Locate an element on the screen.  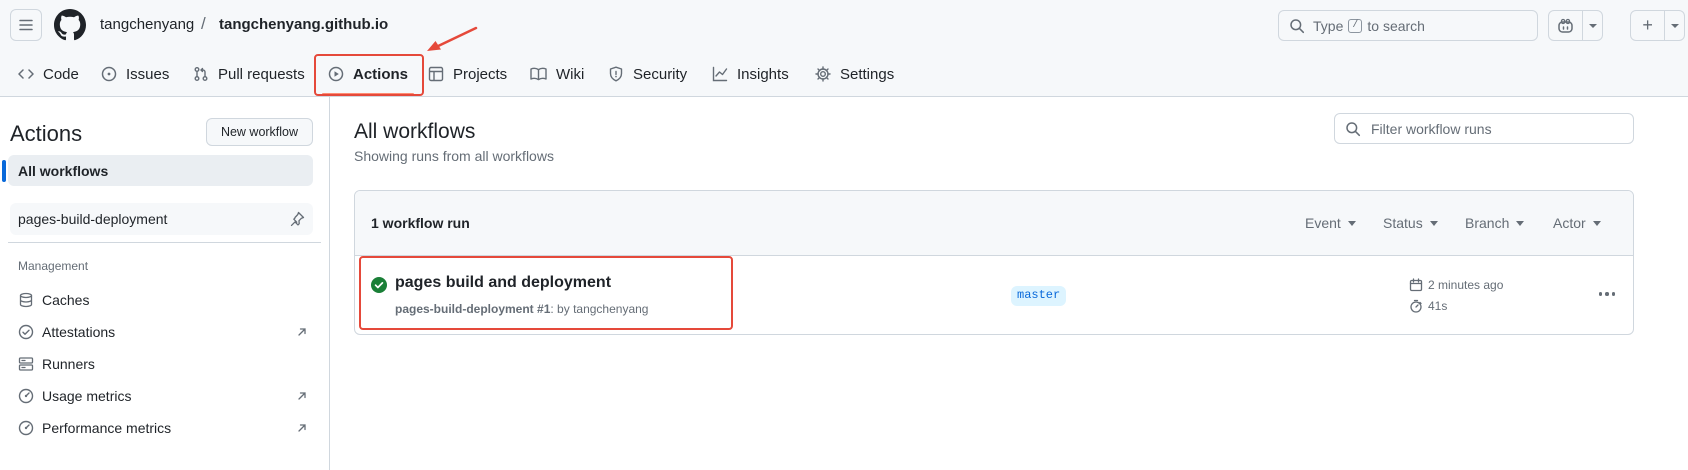
search-shortcut-key: / is located at coordinates (1355, 25).